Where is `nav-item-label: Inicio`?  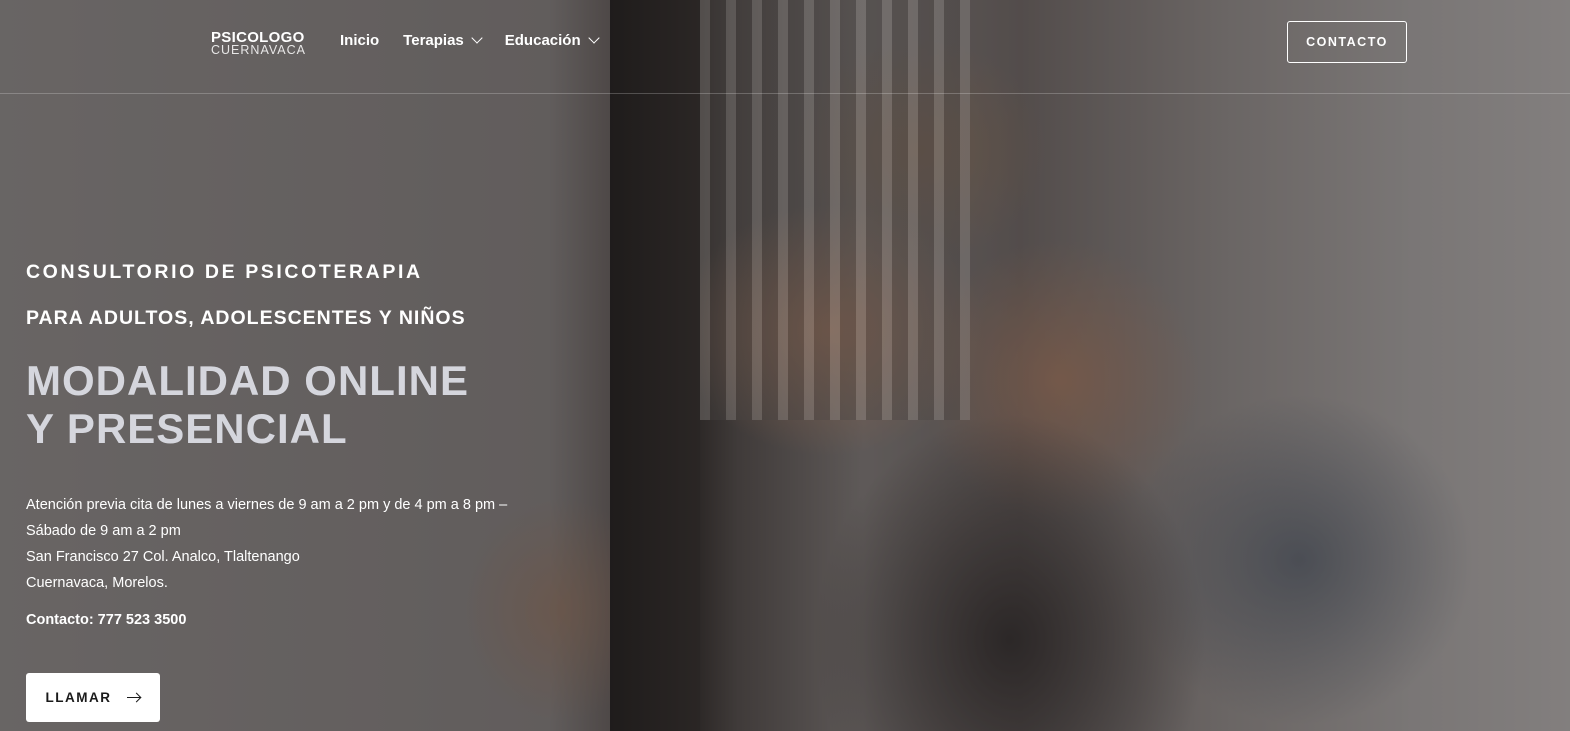 nav-item-label: Inicio is located at coordinates (360, 40).